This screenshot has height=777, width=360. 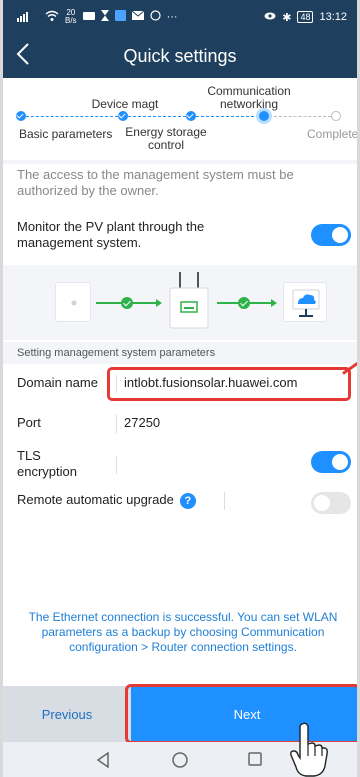 I want to click on step-label-energy: Energy storage control, so click(x=166, y=138).